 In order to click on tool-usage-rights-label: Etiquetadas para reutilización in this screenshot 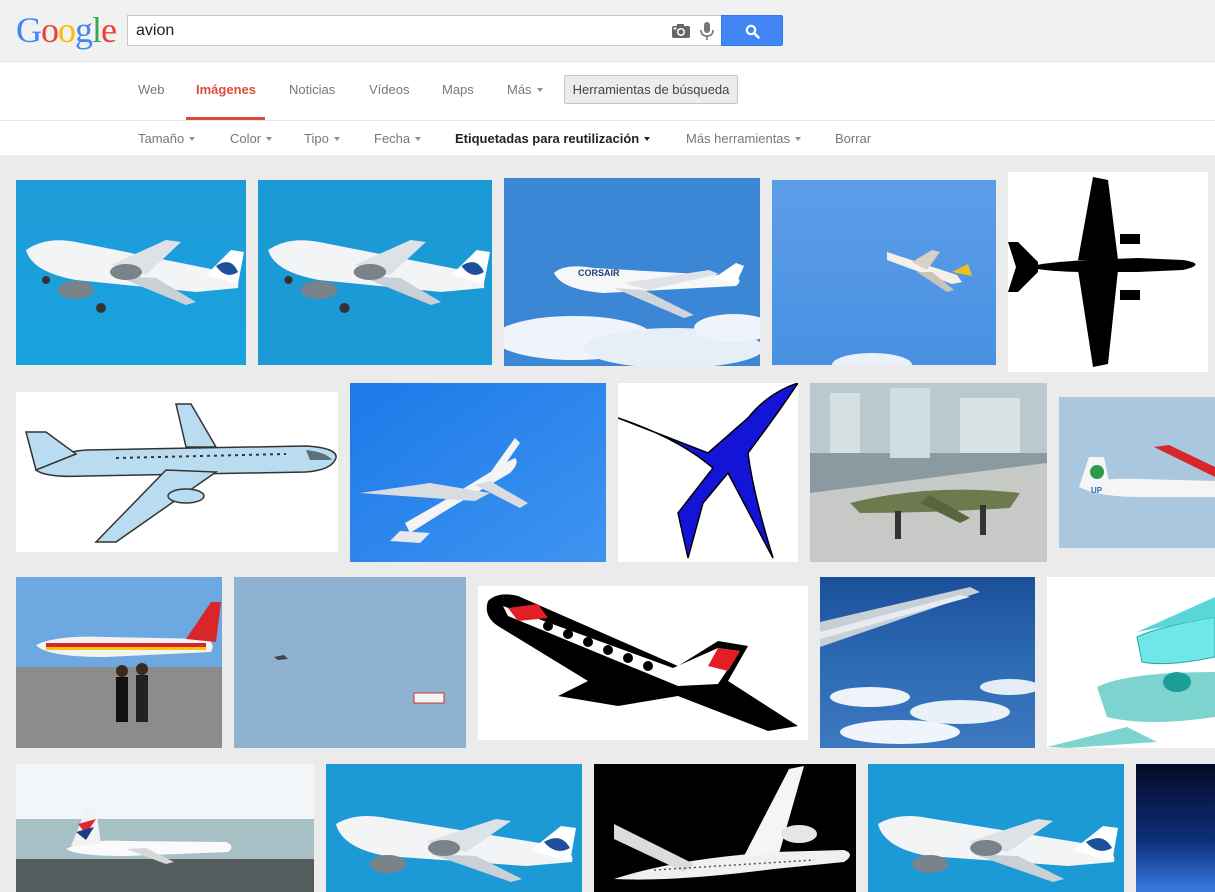, I will do `click(547, 138)`.